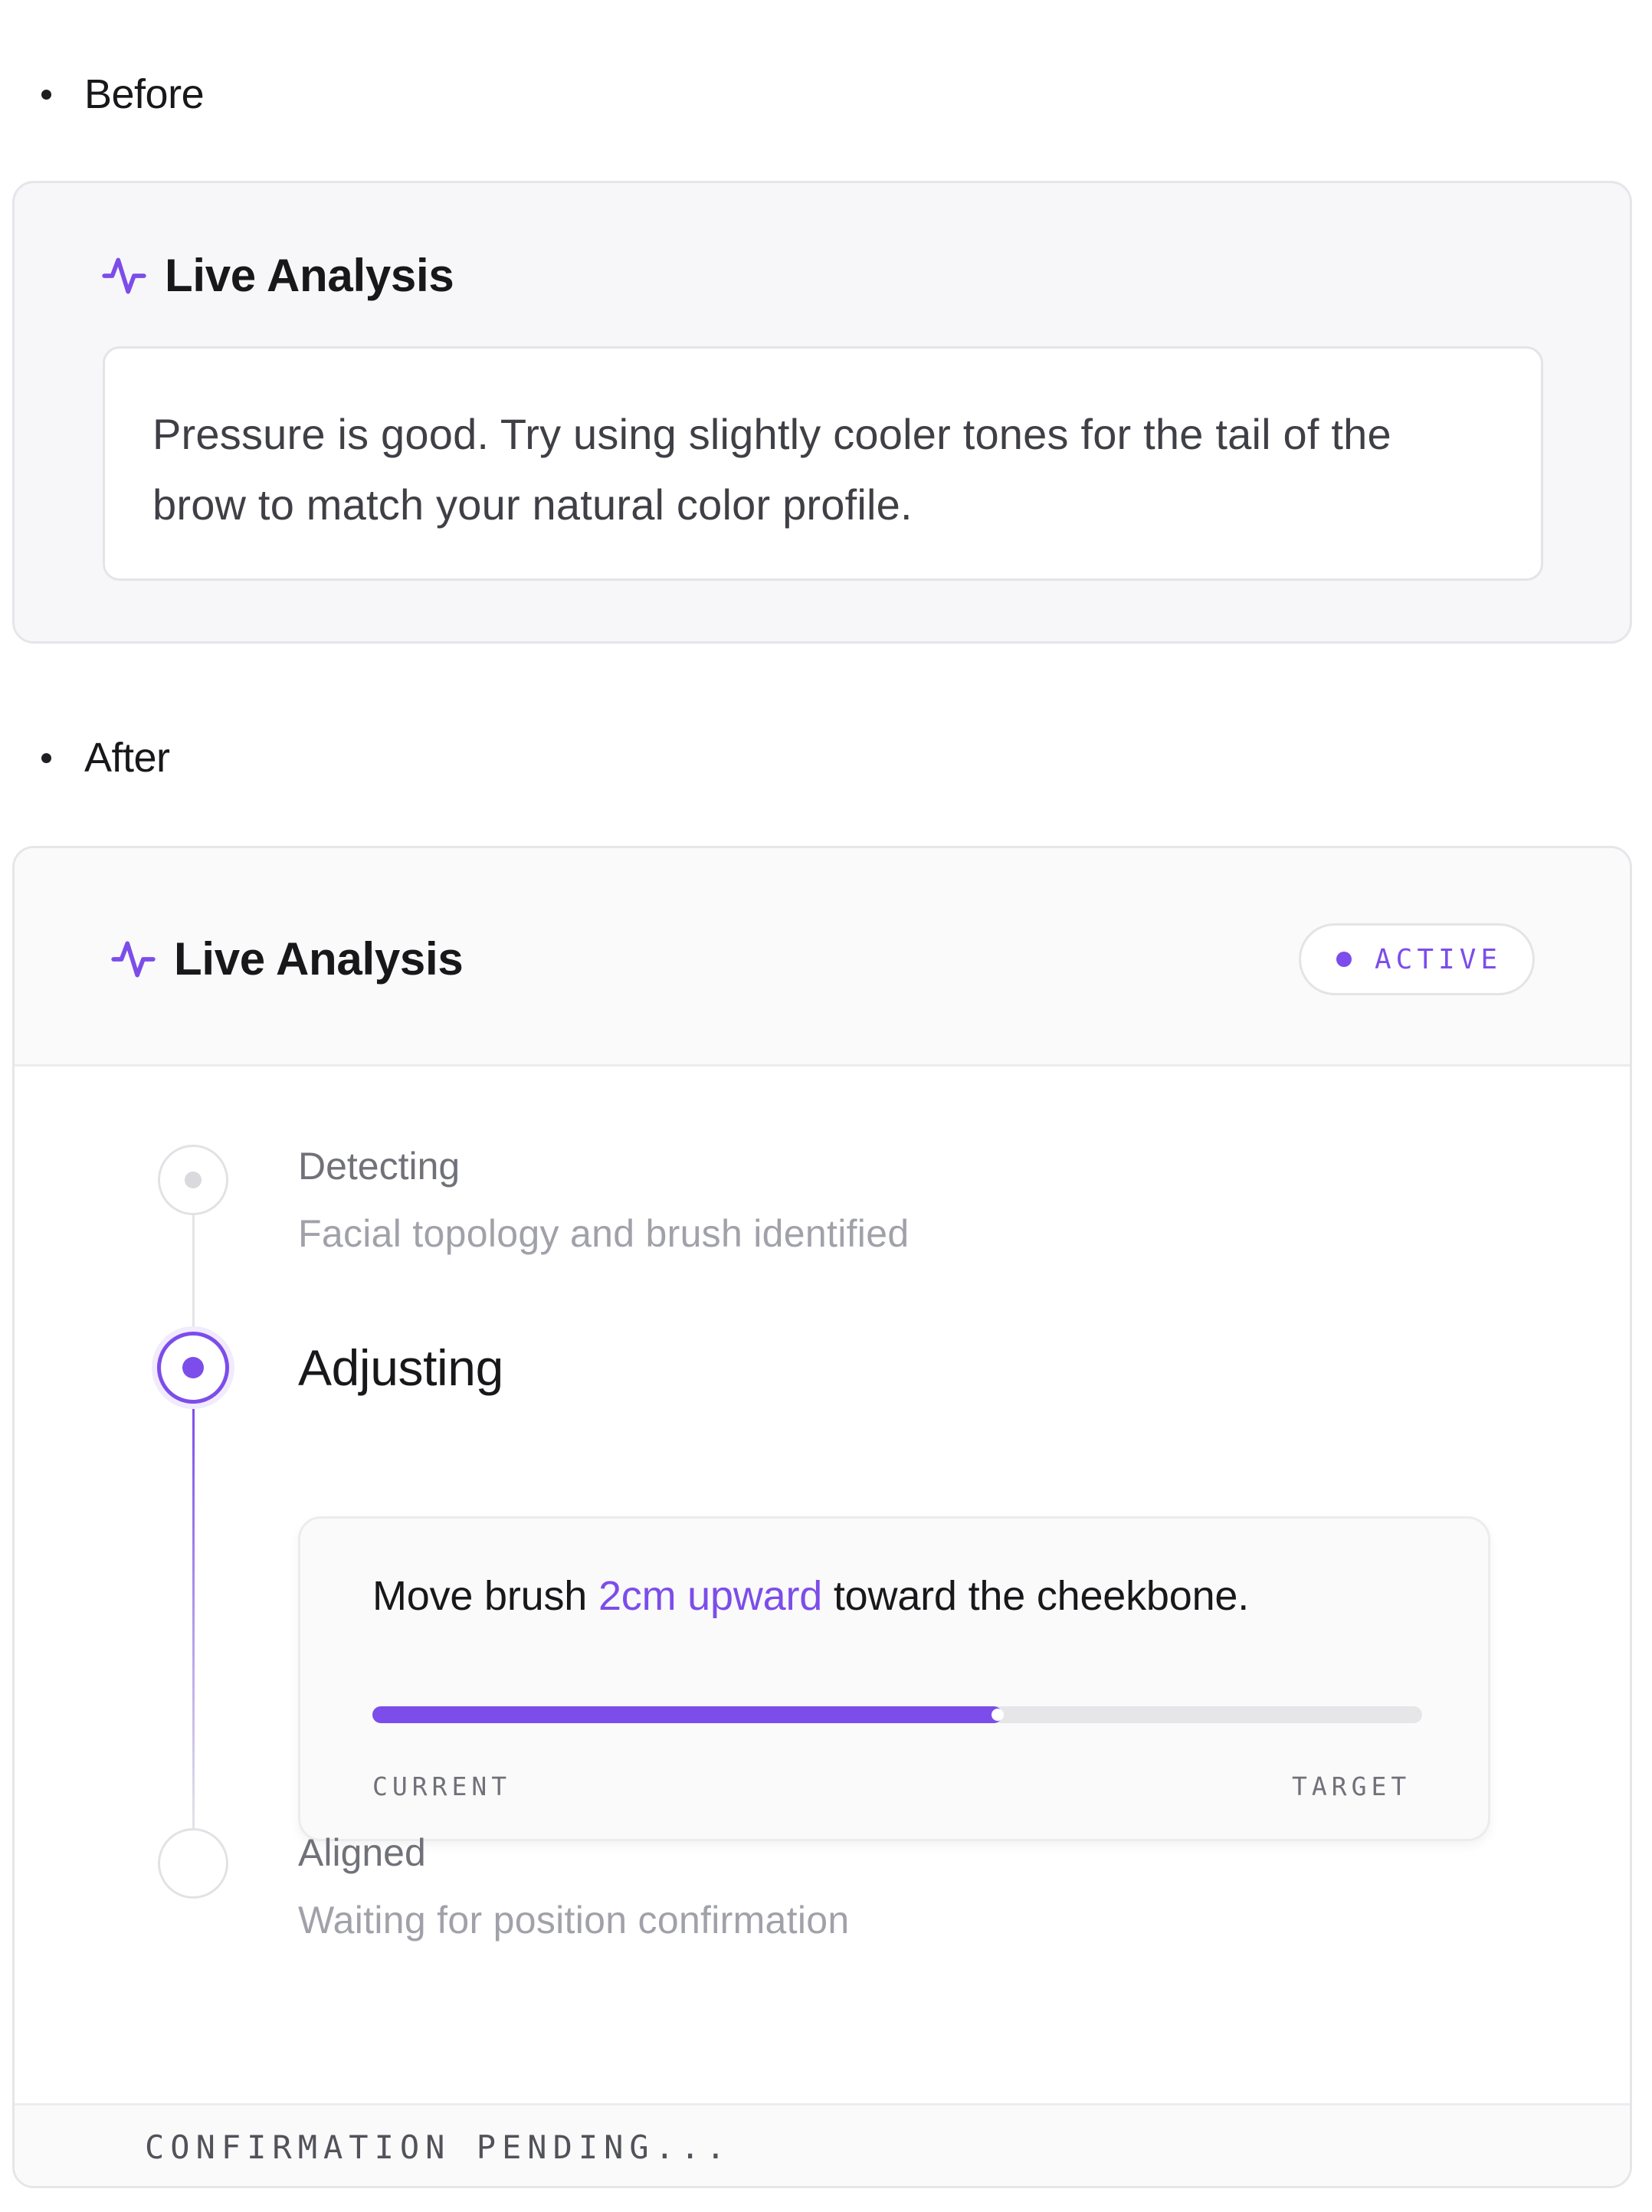 The image size is (1652, 2212). Describe the element at coordinates (604, 1233) in the screenshot. I see `step-description-detecting: Facial topology and brush identified` at that location.